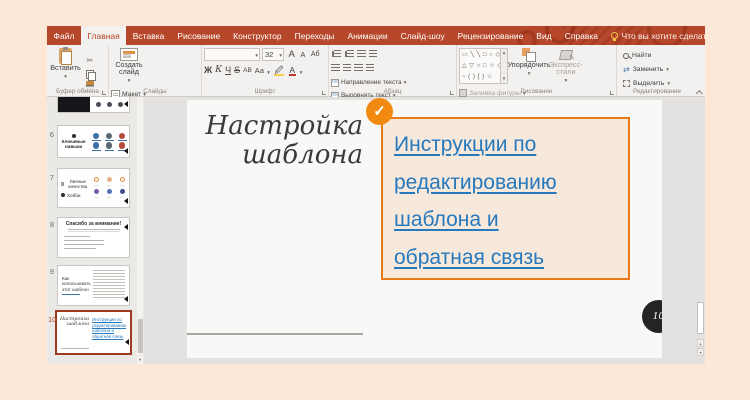 Image resolution: width=750 pixels, height=400 pixels. What do you see at coordinates (93, 285) in the screenshot?
I see `slide-thumbnail-9: Как использовать этот шаблон` at bounding box center [93, 285].